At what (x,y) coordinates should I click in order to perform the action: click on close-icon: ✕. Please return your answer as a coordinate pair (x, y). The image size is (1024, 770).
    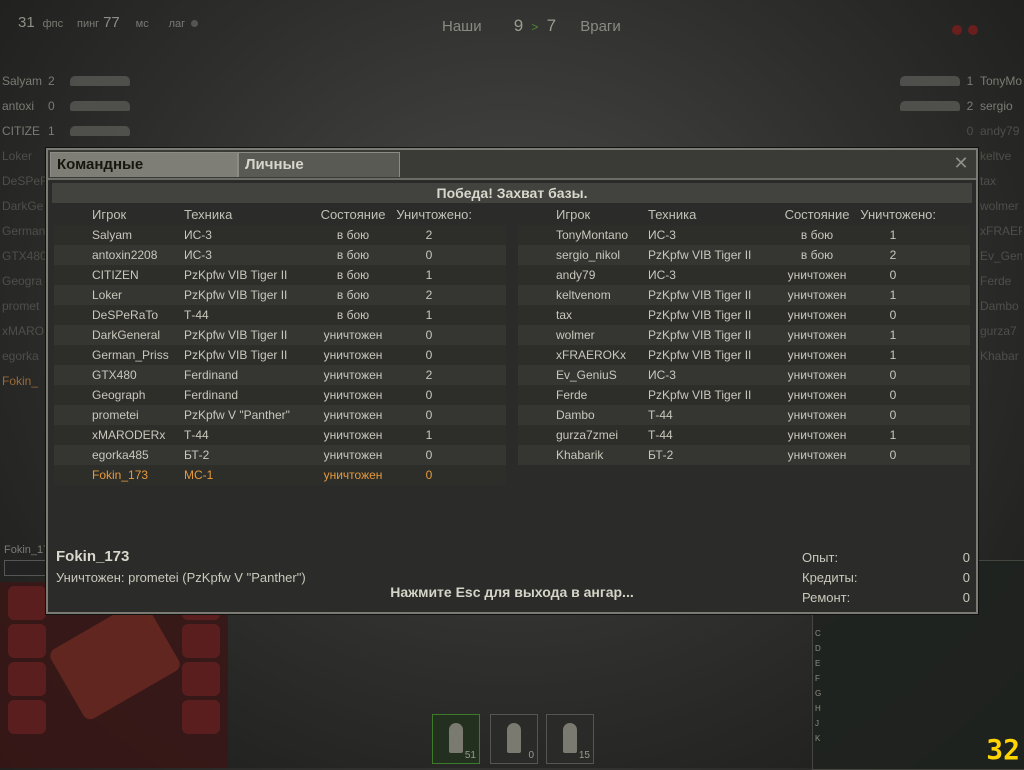
    Looking at the image, I should click on (961, 163).